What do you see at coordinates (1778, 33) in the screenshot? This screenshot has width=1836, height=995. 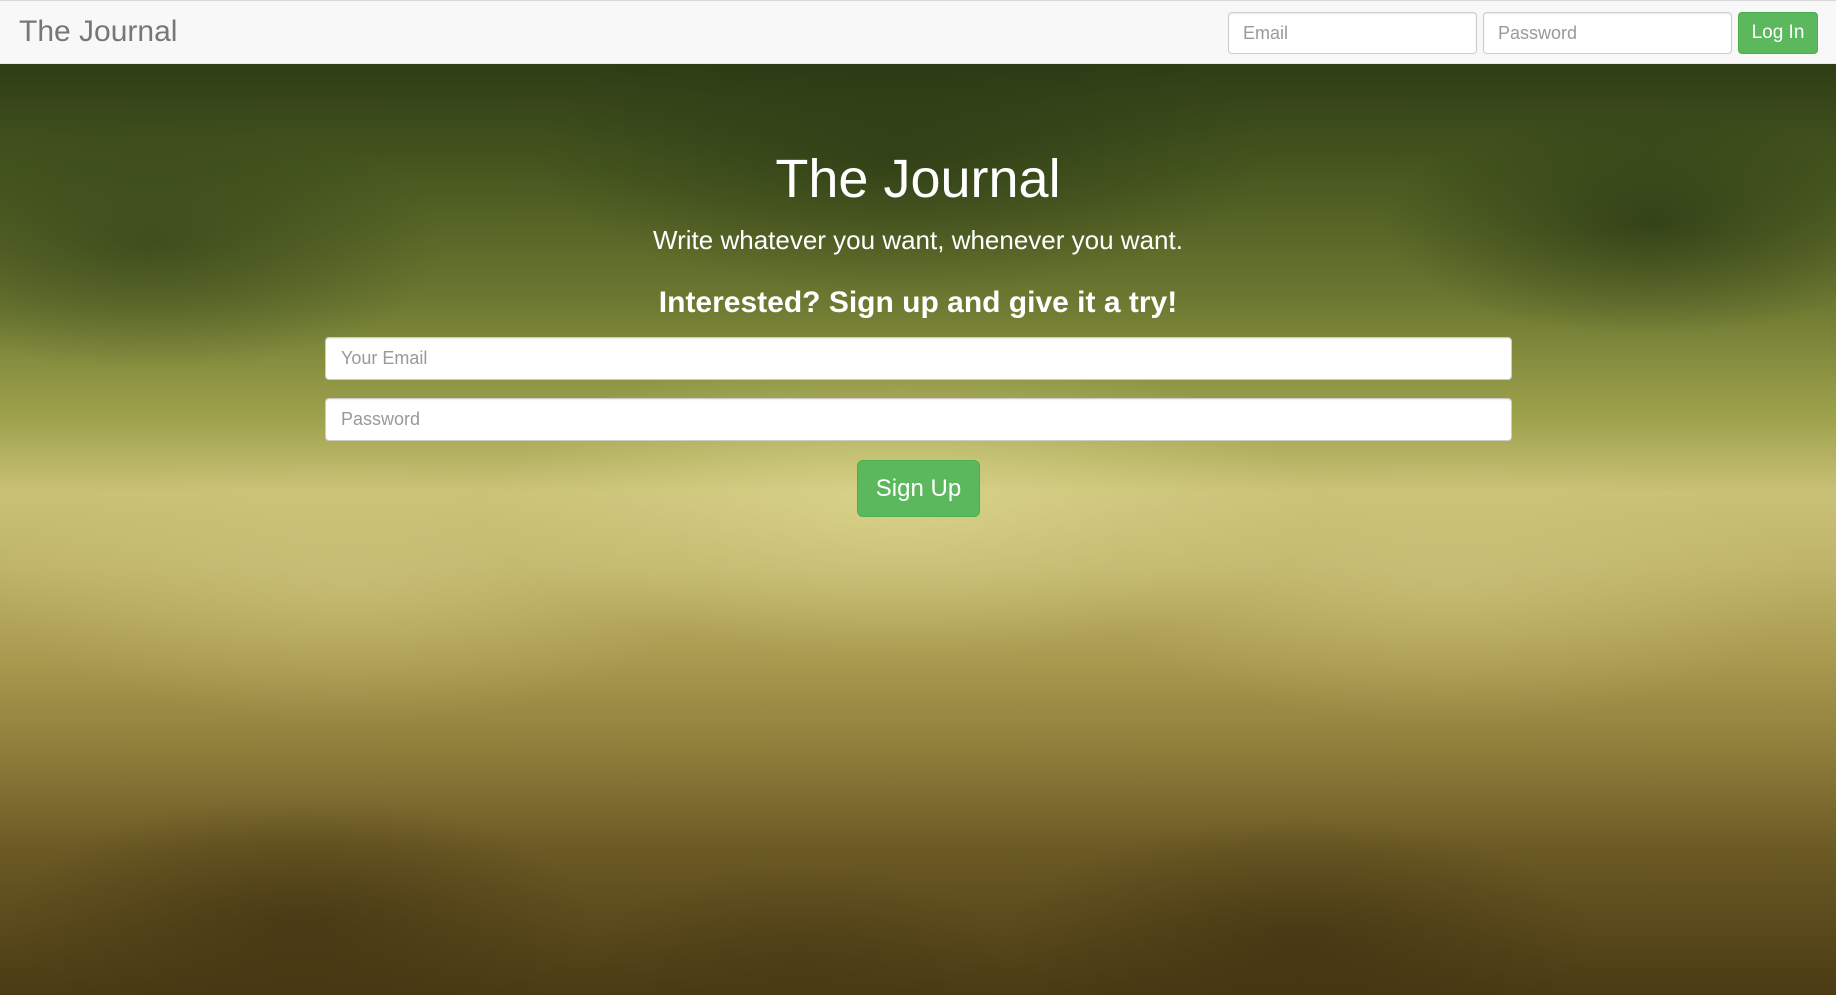 I see `login-button: Log In` at bounding box center [1778, 33].